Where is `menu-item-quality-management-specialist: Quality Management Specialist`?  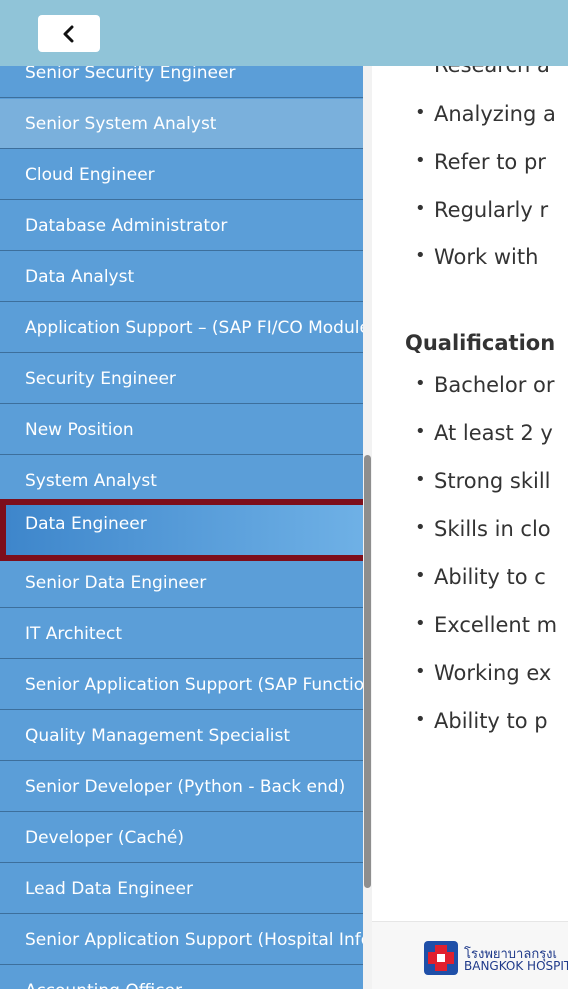
menu-item-quality-management-specialist: Quality Management Specialist is located at coordinates (181, 736).